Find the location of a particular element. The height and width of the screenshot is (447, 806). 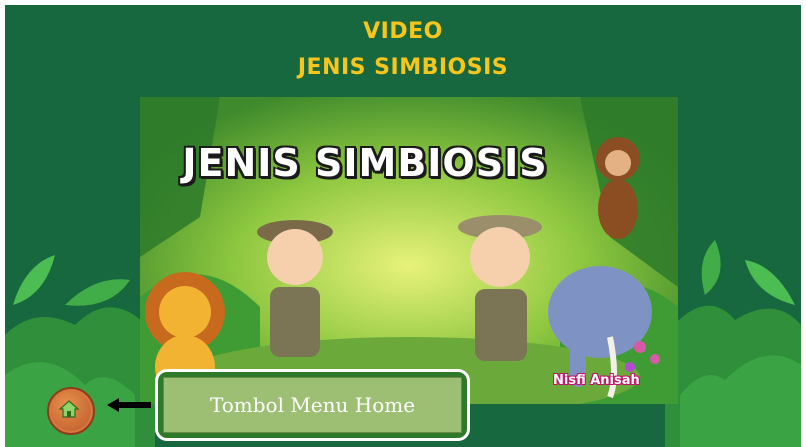

page-title: VIDEO is located at coordinates (403, 31).